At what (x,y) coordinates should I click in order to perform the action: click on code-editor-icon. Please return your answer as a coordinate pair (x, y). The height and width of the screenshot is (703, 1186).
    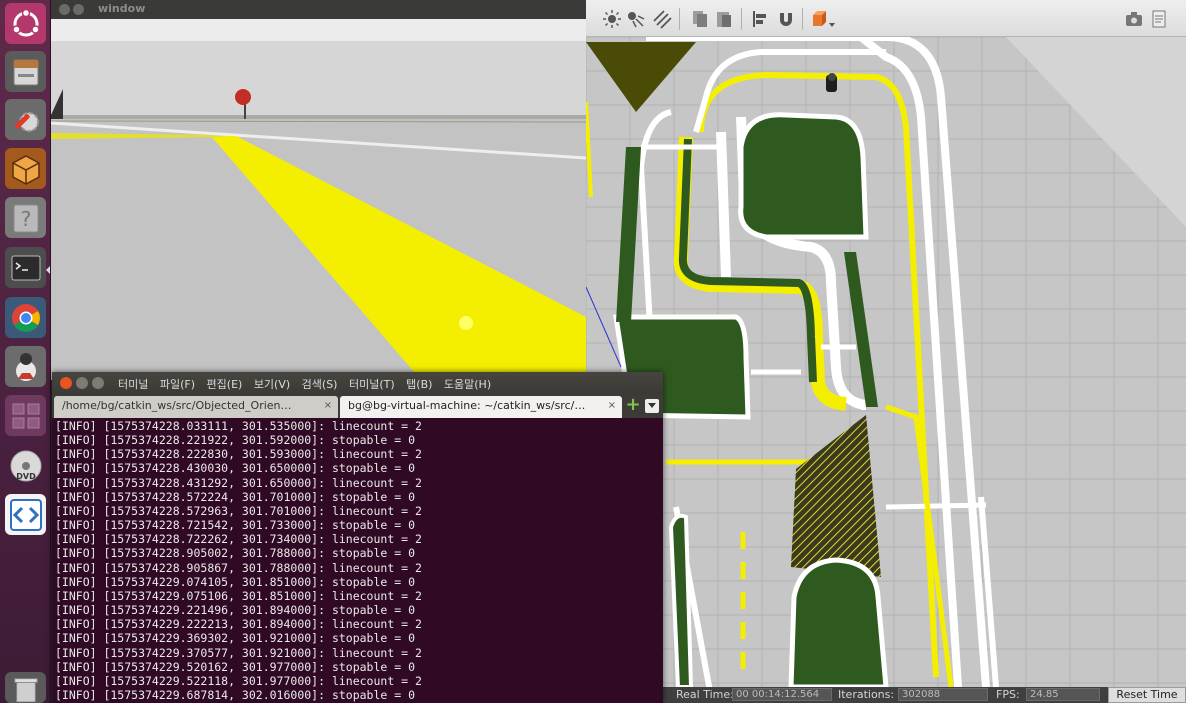
    Looking at the image, I should click on (25, 514).